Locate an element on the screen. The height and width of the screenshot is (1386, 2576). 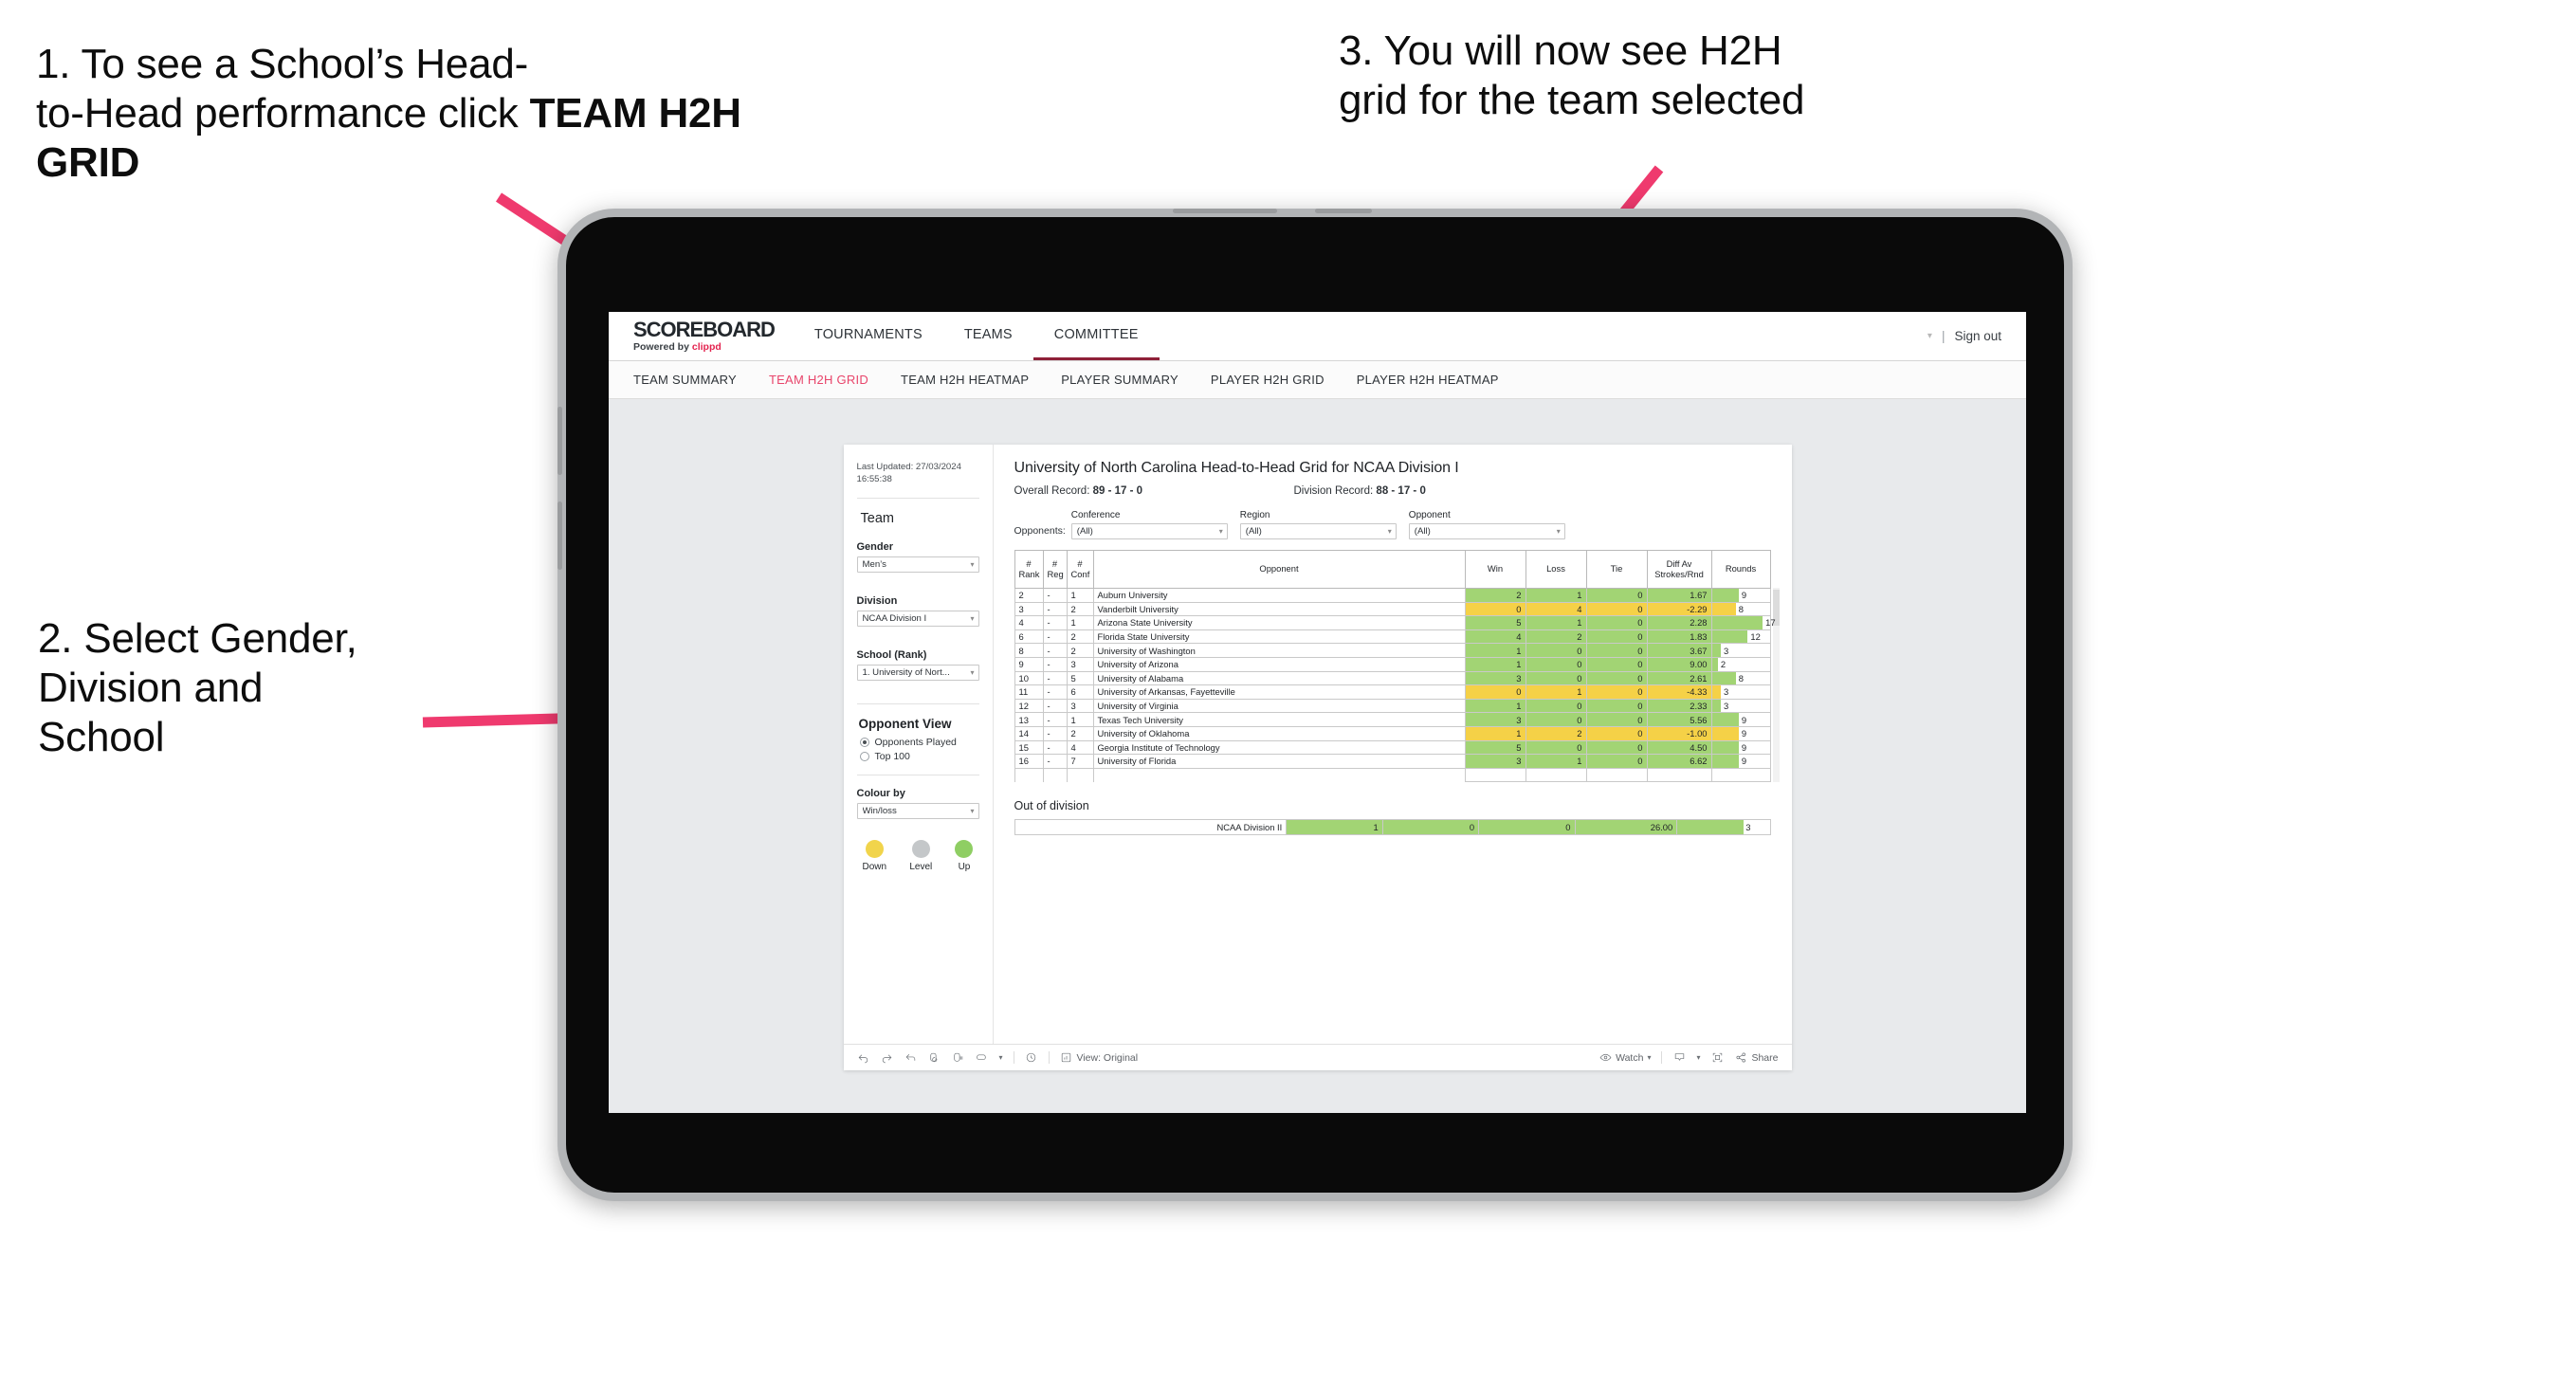
fullscreen-icon is located at coordinates (1717, 1058).